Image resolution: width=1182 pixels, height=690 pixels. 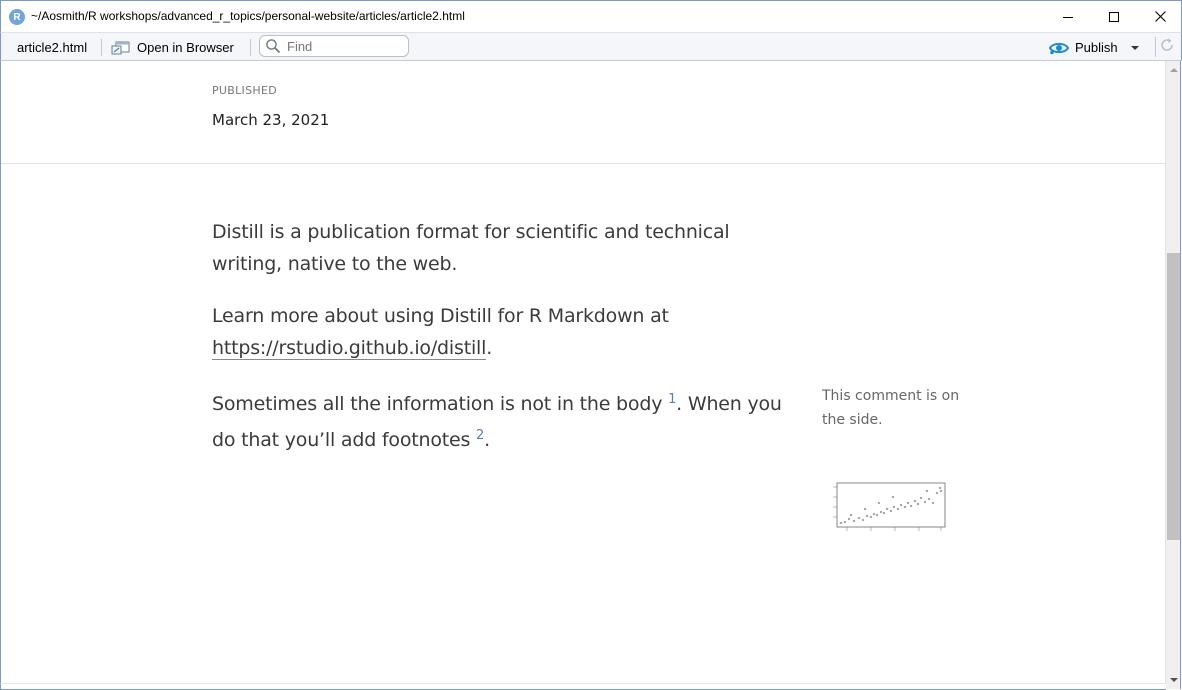 What do you see at coordinates (487, 440) in the screenshot?
I see `paragraph-3-end: .` at bounding box center [487, 440].